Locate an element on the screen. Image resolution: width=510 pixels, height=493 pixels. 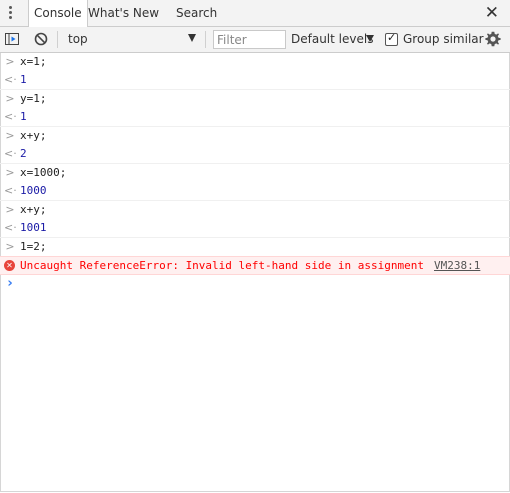
clear-console-icon is located at coordinates (41, 40).